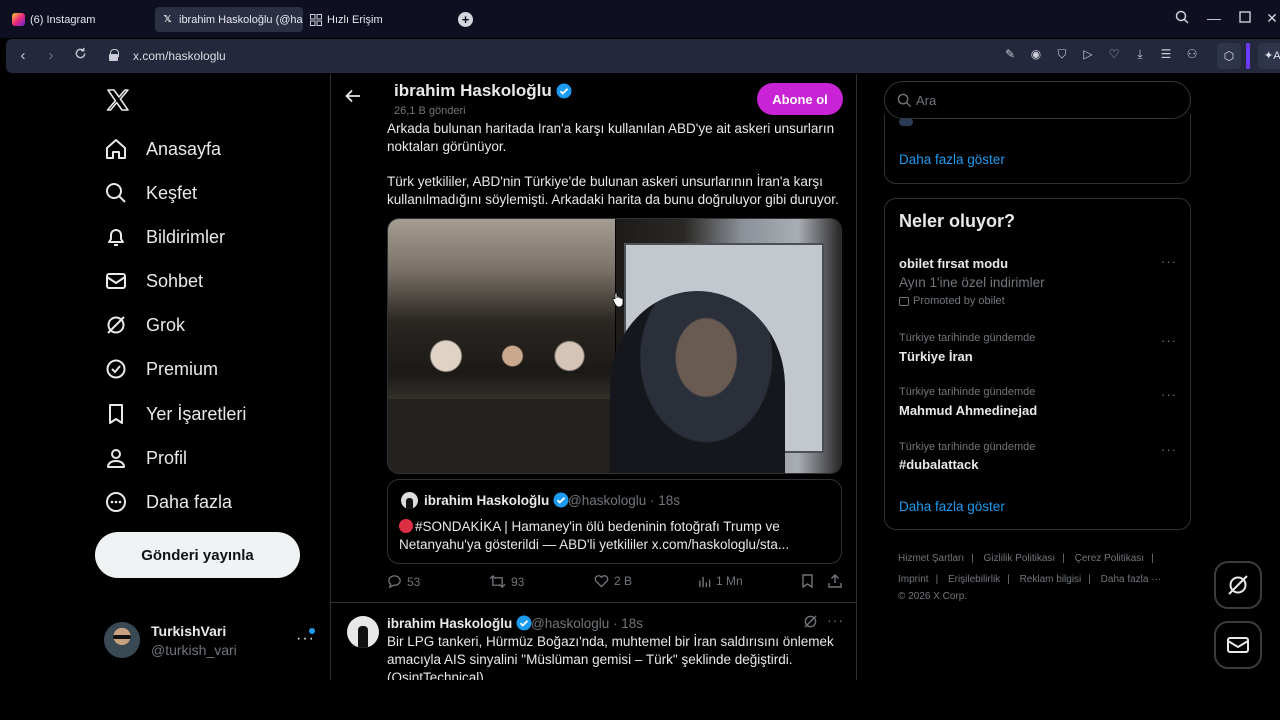 This screenshot has width=1280, height=720. Describe the element at coordinates (355, 19) in the screenshot. I see `tab-label: Hızlı Erişim` at that location.